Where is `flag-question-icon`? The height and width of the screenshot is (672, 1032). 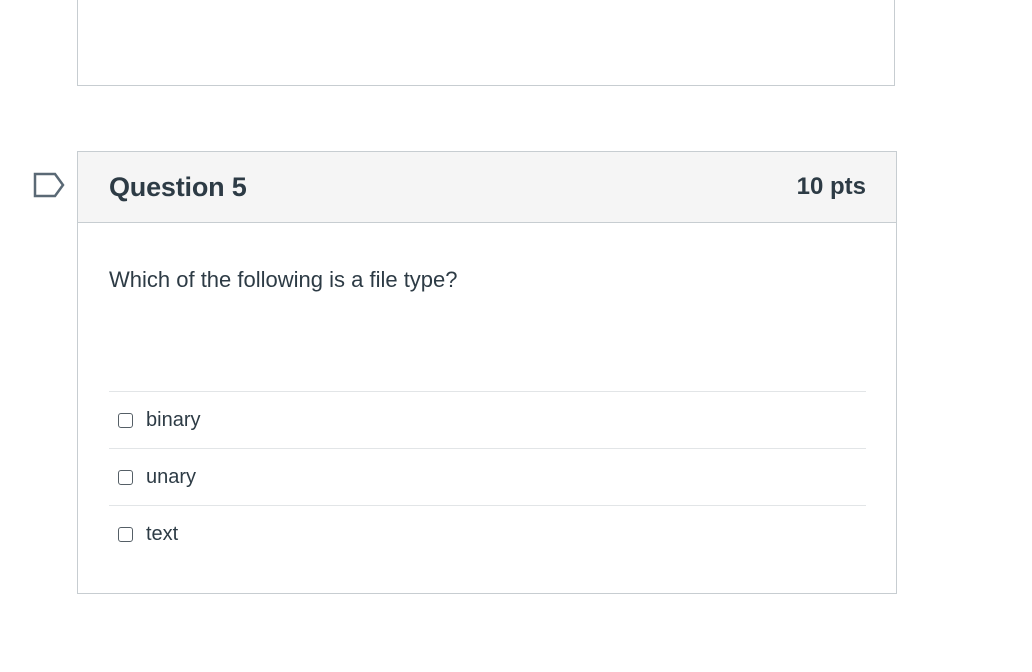
flag-question-icon is located at coordinates (49, 185).